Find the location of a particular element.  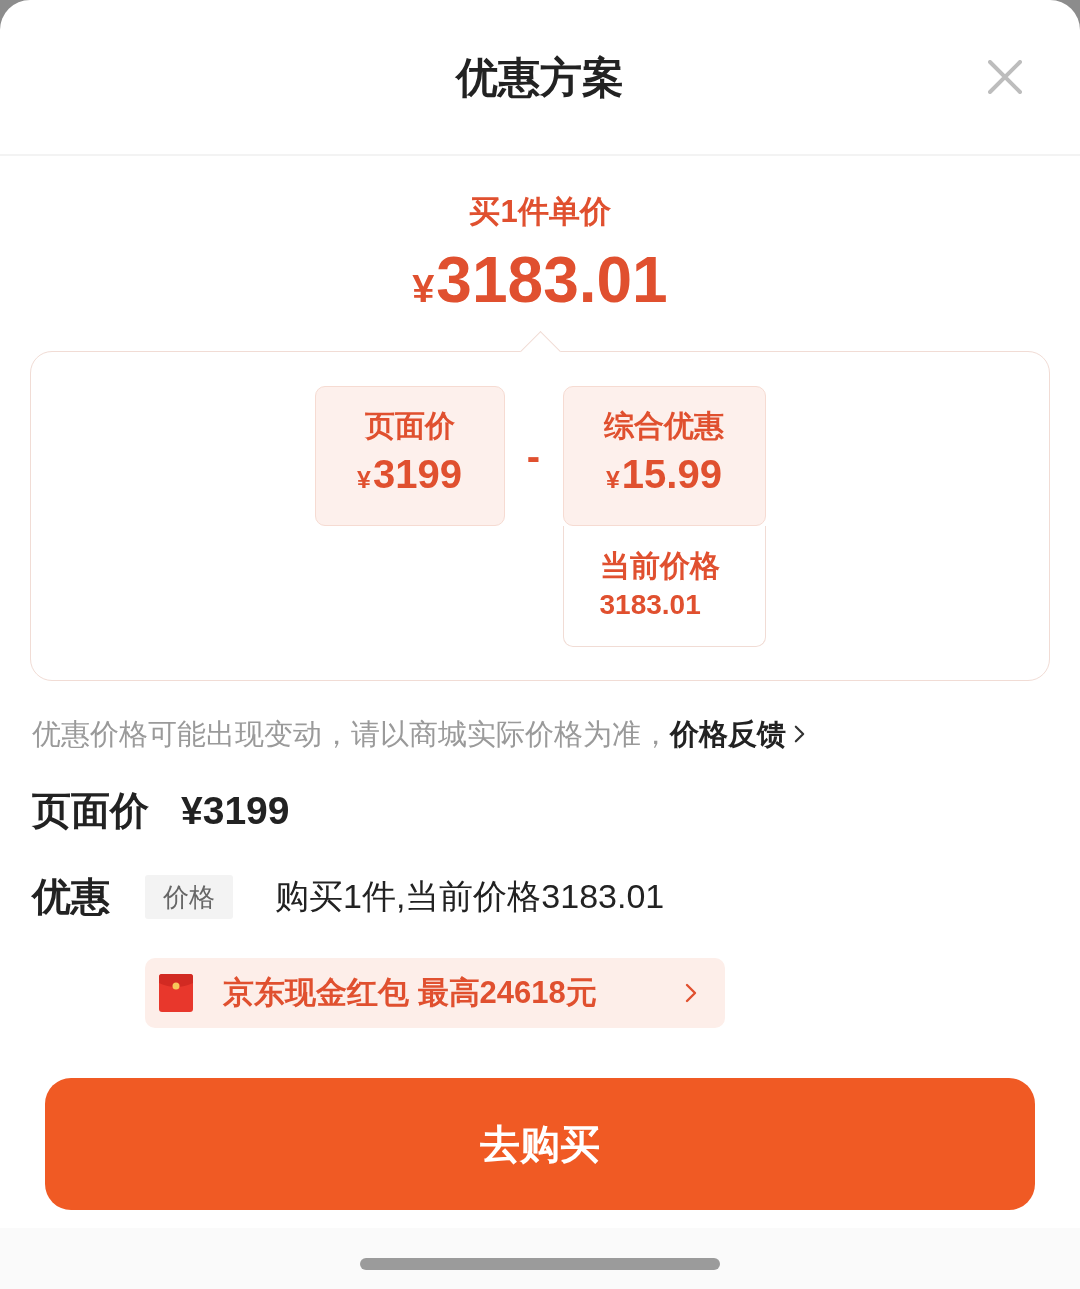

minus-sign: - is located at coordinates (533, 456).